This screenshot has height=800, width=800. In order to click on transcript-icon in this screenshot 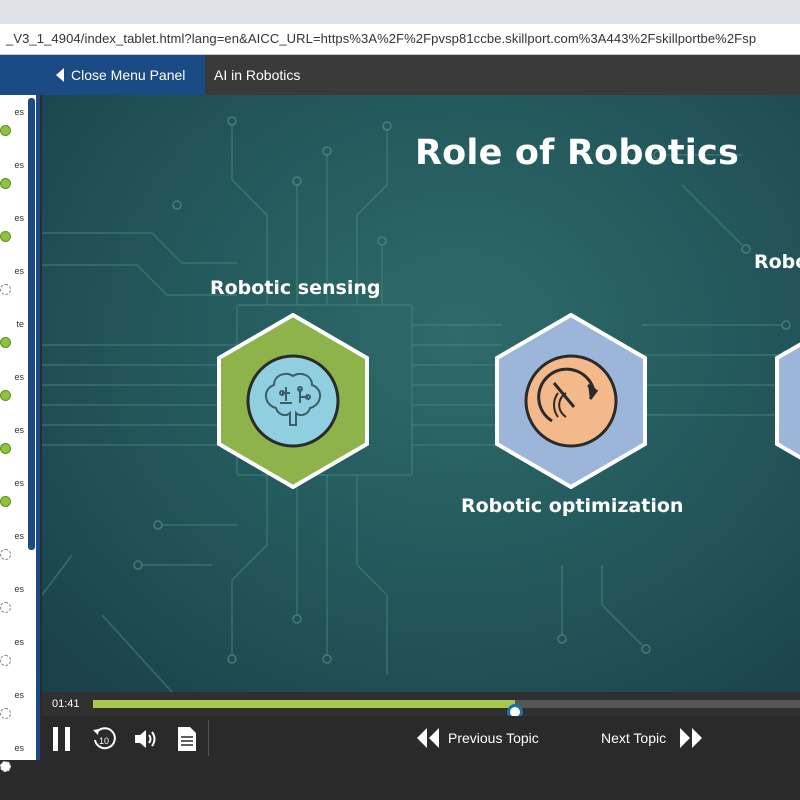, I will do `click(187, 739)`.